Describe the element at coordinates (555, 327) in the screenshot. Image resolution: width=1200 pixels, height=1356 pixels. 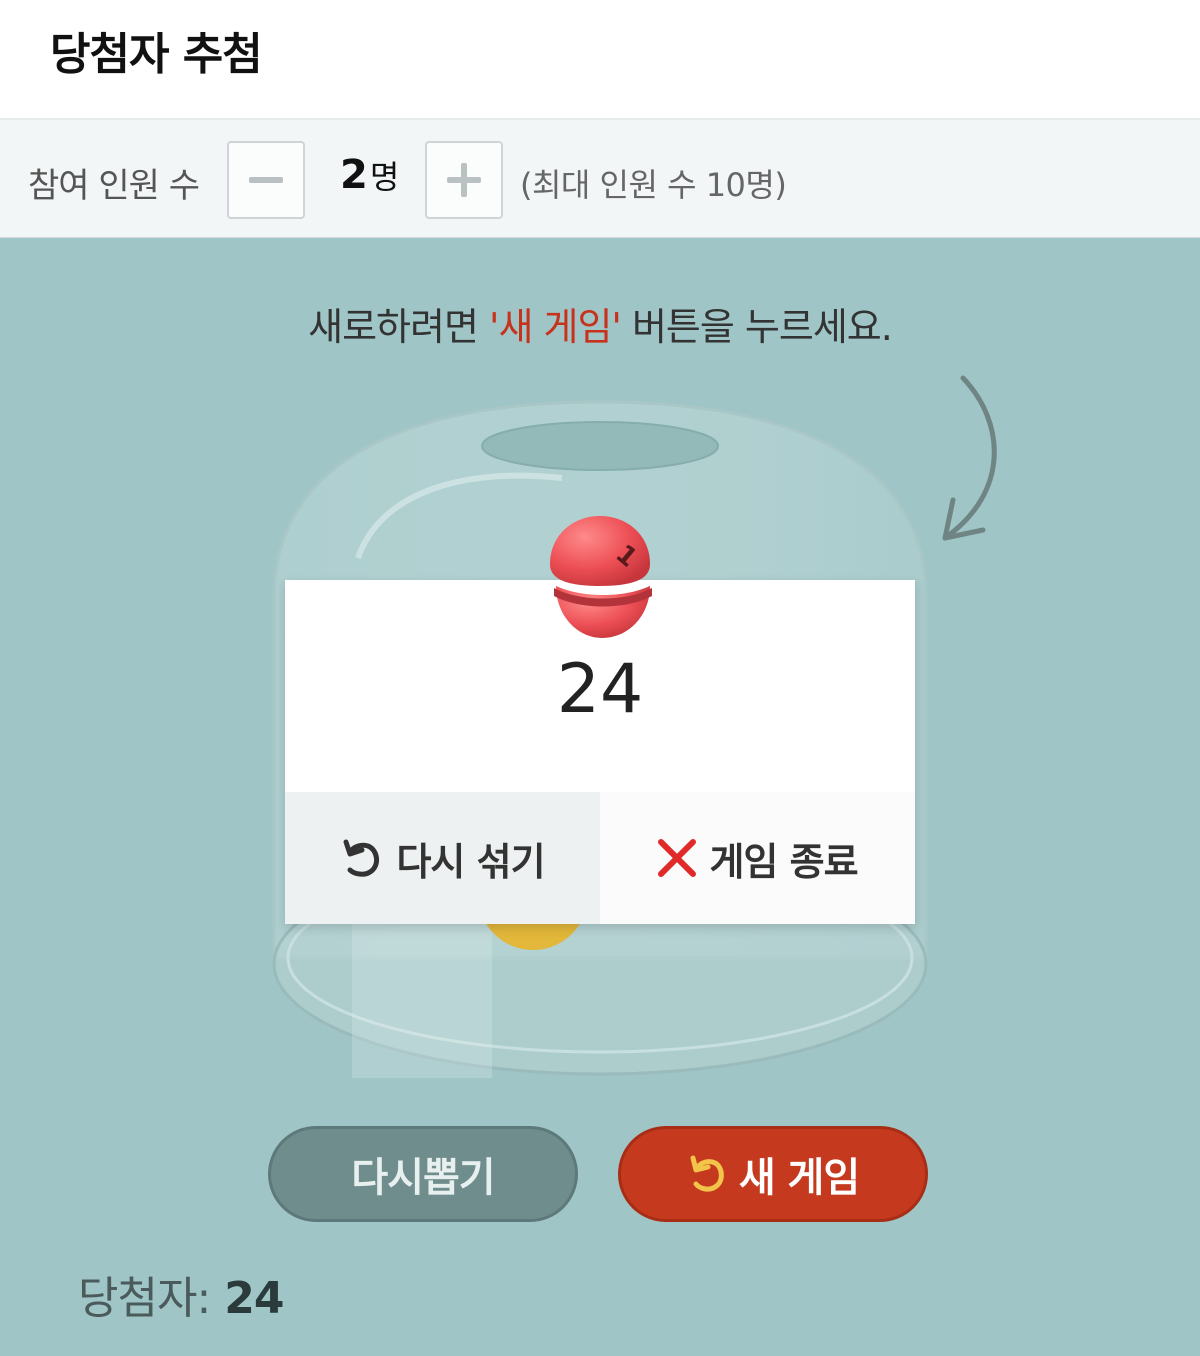
I see `instruction-highlight: '새 게임'` at that location.